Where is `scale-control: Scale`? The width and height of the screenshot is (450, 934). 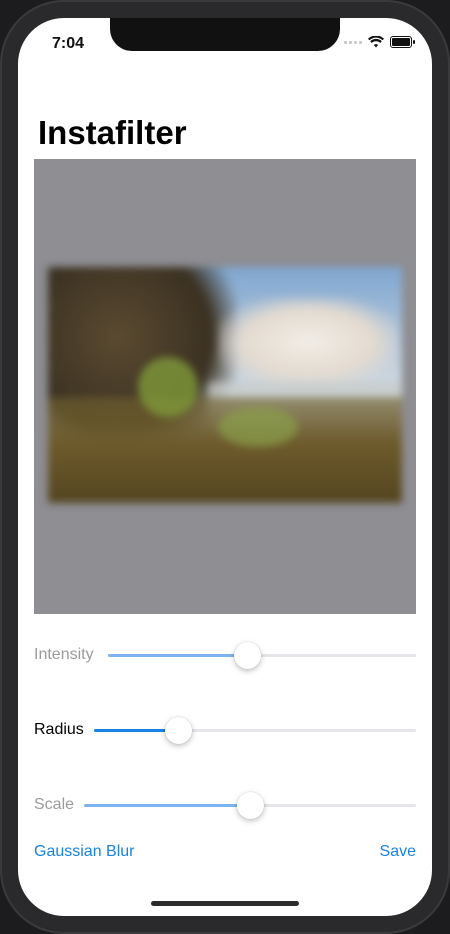 scale-control: Scale is located at coordinates (225, 805).